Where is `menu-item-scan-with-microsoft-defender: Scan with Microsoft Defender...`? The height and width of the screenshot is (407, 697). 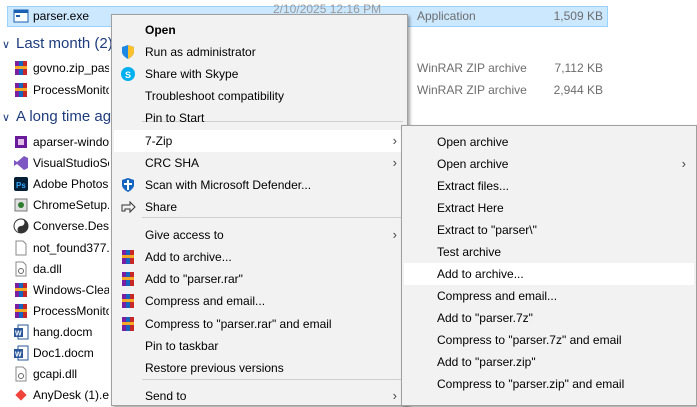 menu-item-scan-with-microsoft-defender: Scan with Microsoft Defender... is located at coordinates (259, 185).